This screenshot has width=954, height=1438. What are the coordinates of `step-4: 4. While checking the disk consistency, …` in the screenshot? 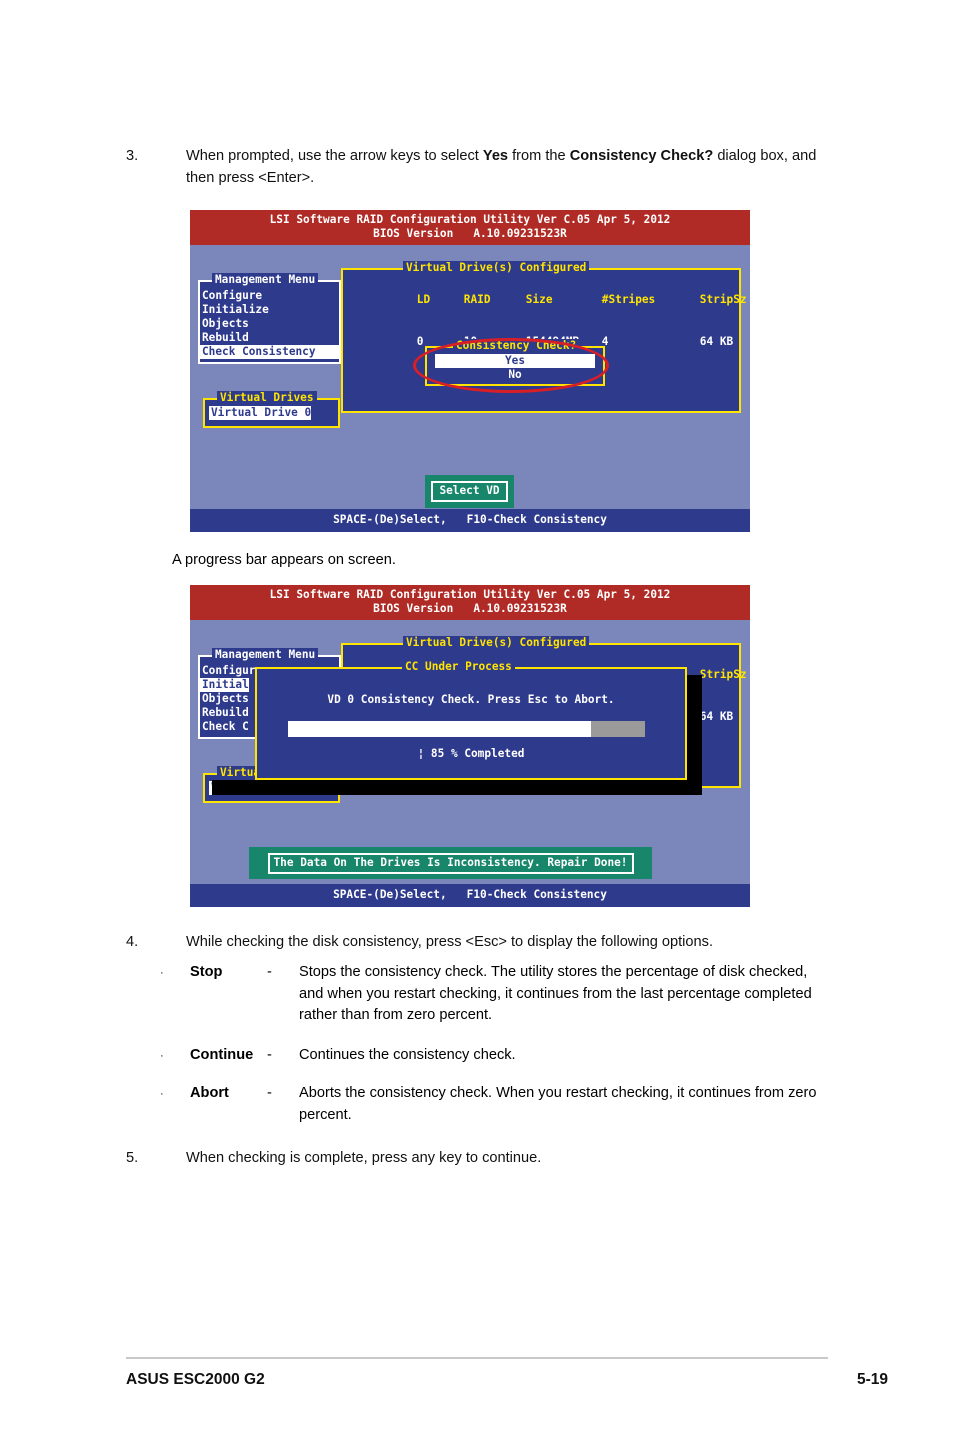 It's located at (476, 943).